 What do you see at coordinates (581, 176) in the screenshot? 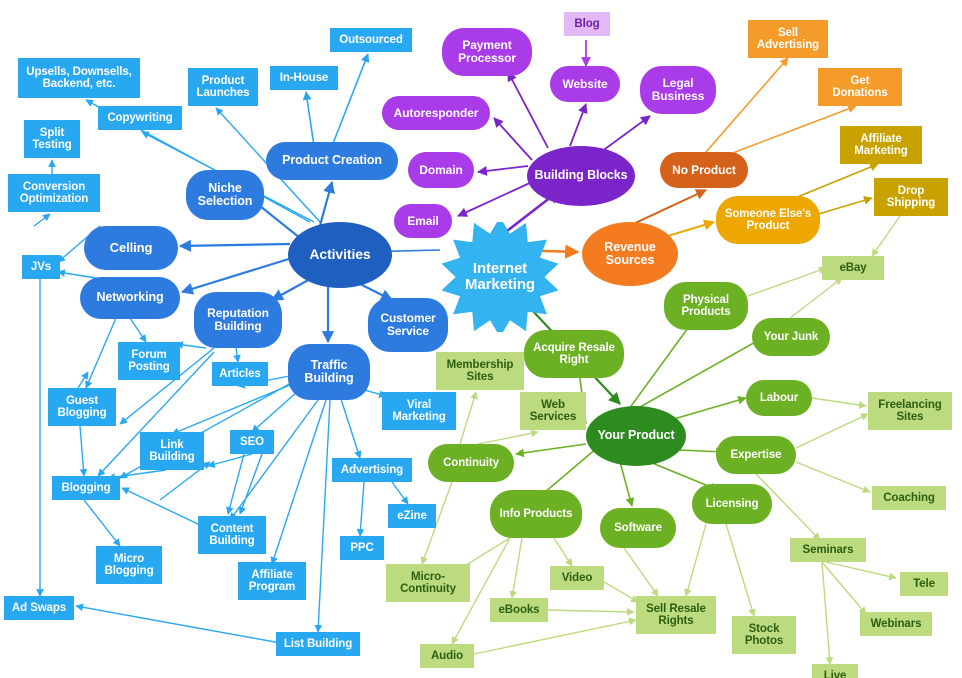
I see `node-building-blocks: Building Blocks` at bounding box center [581, 176].